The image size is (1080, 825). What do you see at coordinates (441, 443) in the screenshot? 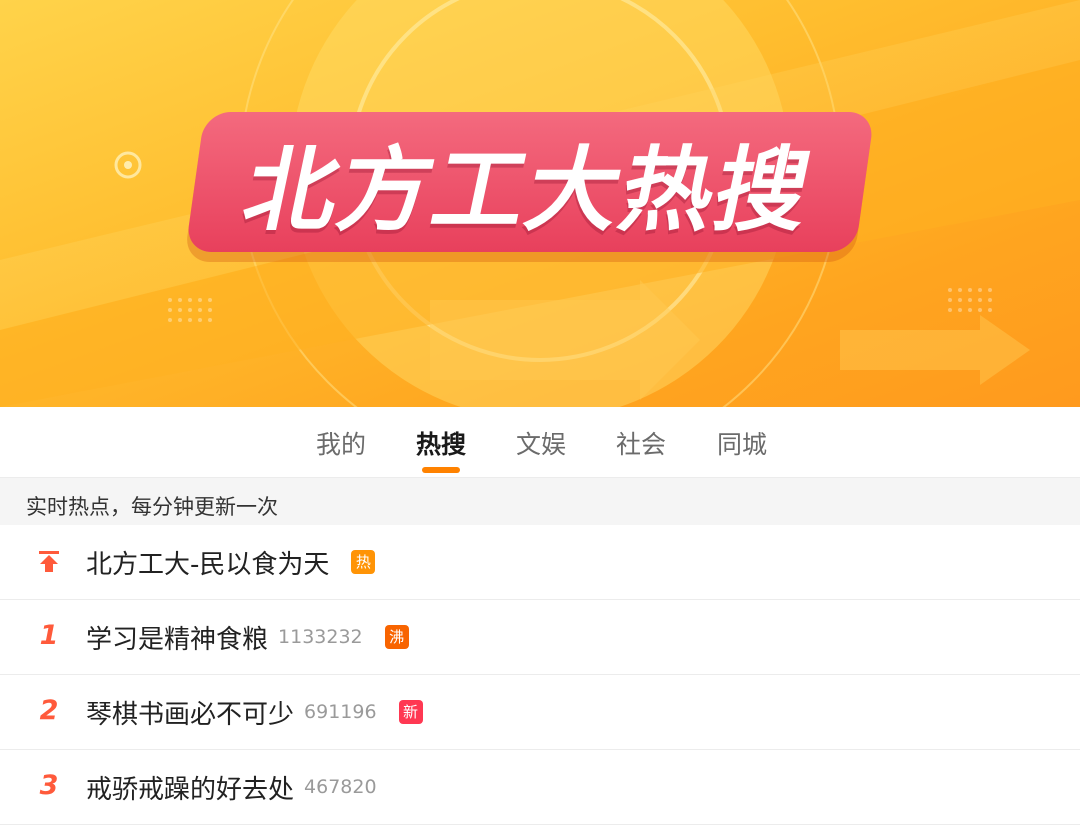
I see `tab-hot-search: 热搜` at bounding box center [441, 443].